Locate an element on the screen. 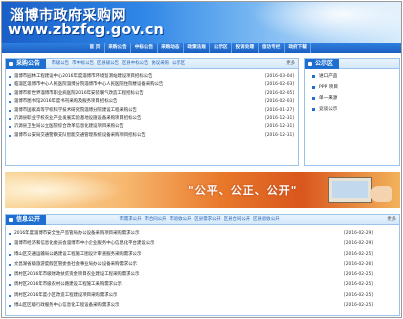  tab-agreement: 协议采购 is located at coordinates (160, 64).